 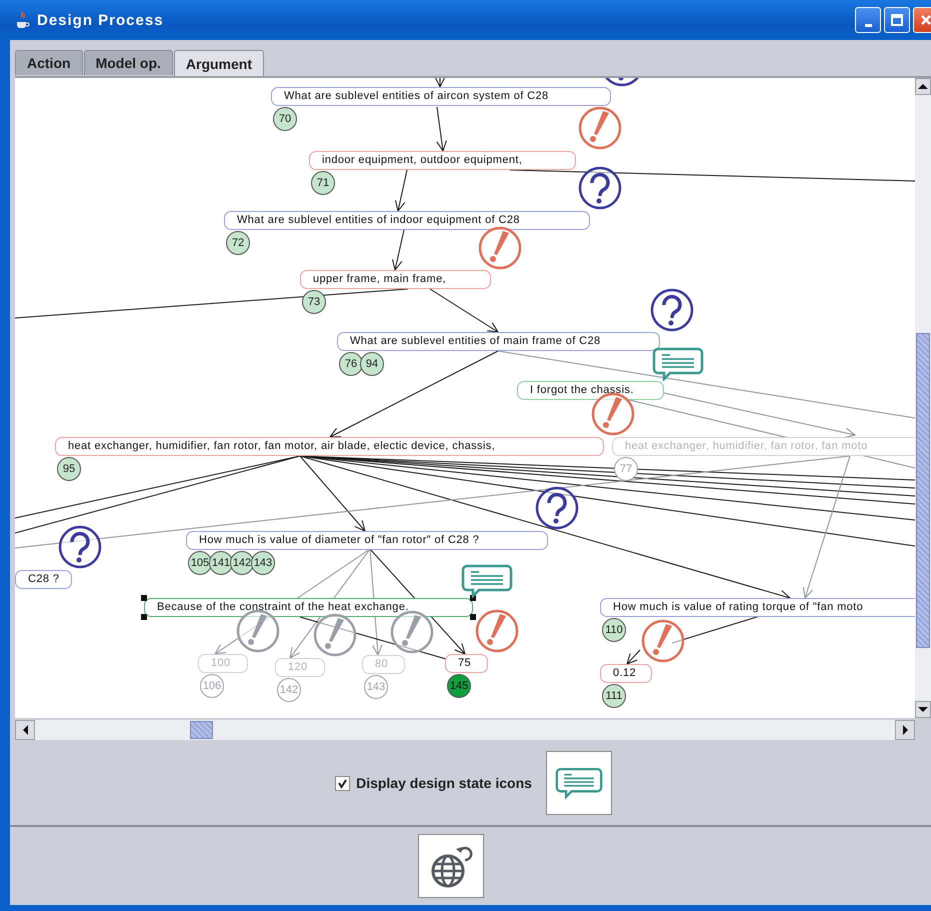 I want to click on minimize-button, so click(x=868, y=20).